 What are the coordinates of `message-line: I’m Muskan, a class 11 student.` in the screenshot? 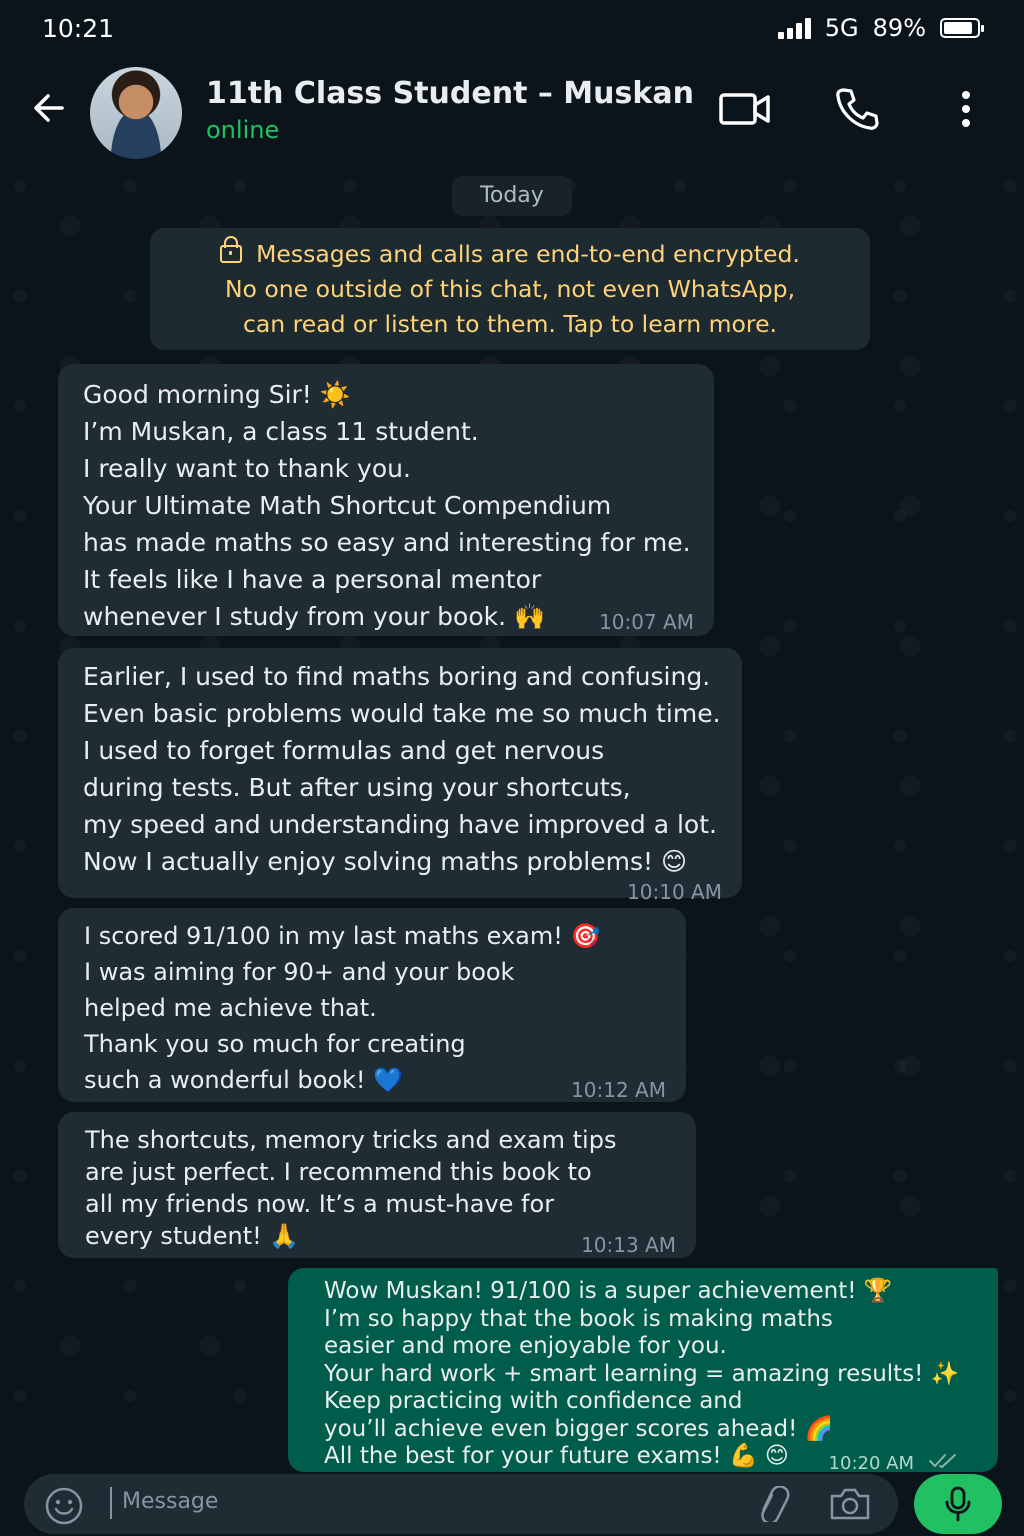 It's located at (281, 431).